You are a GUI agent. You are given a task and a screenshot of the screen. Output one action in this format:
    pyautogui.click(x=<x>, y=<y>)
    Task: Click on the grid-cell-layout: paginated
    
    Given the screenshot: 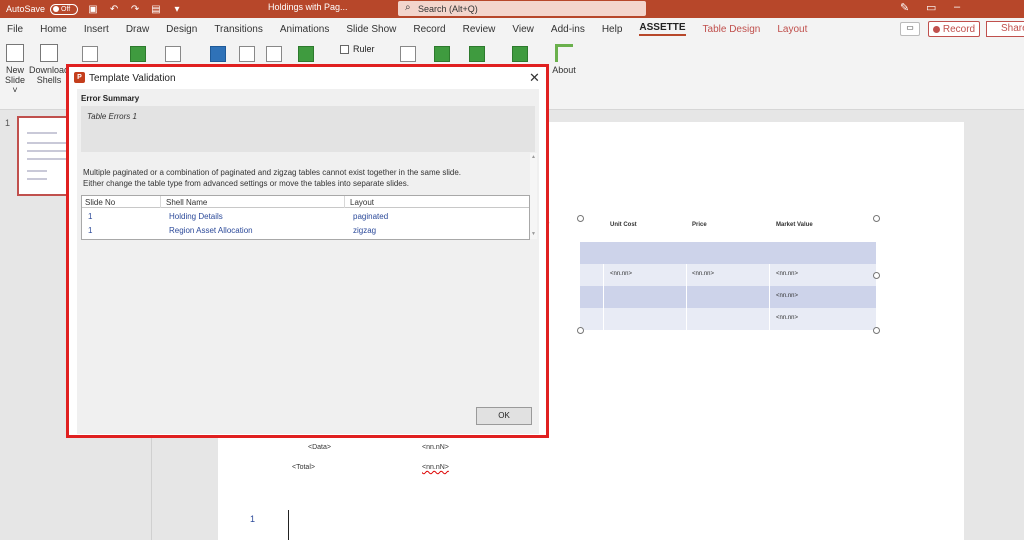 What is the action you would take?
    pyautogui.click(x=370, y=216)
    